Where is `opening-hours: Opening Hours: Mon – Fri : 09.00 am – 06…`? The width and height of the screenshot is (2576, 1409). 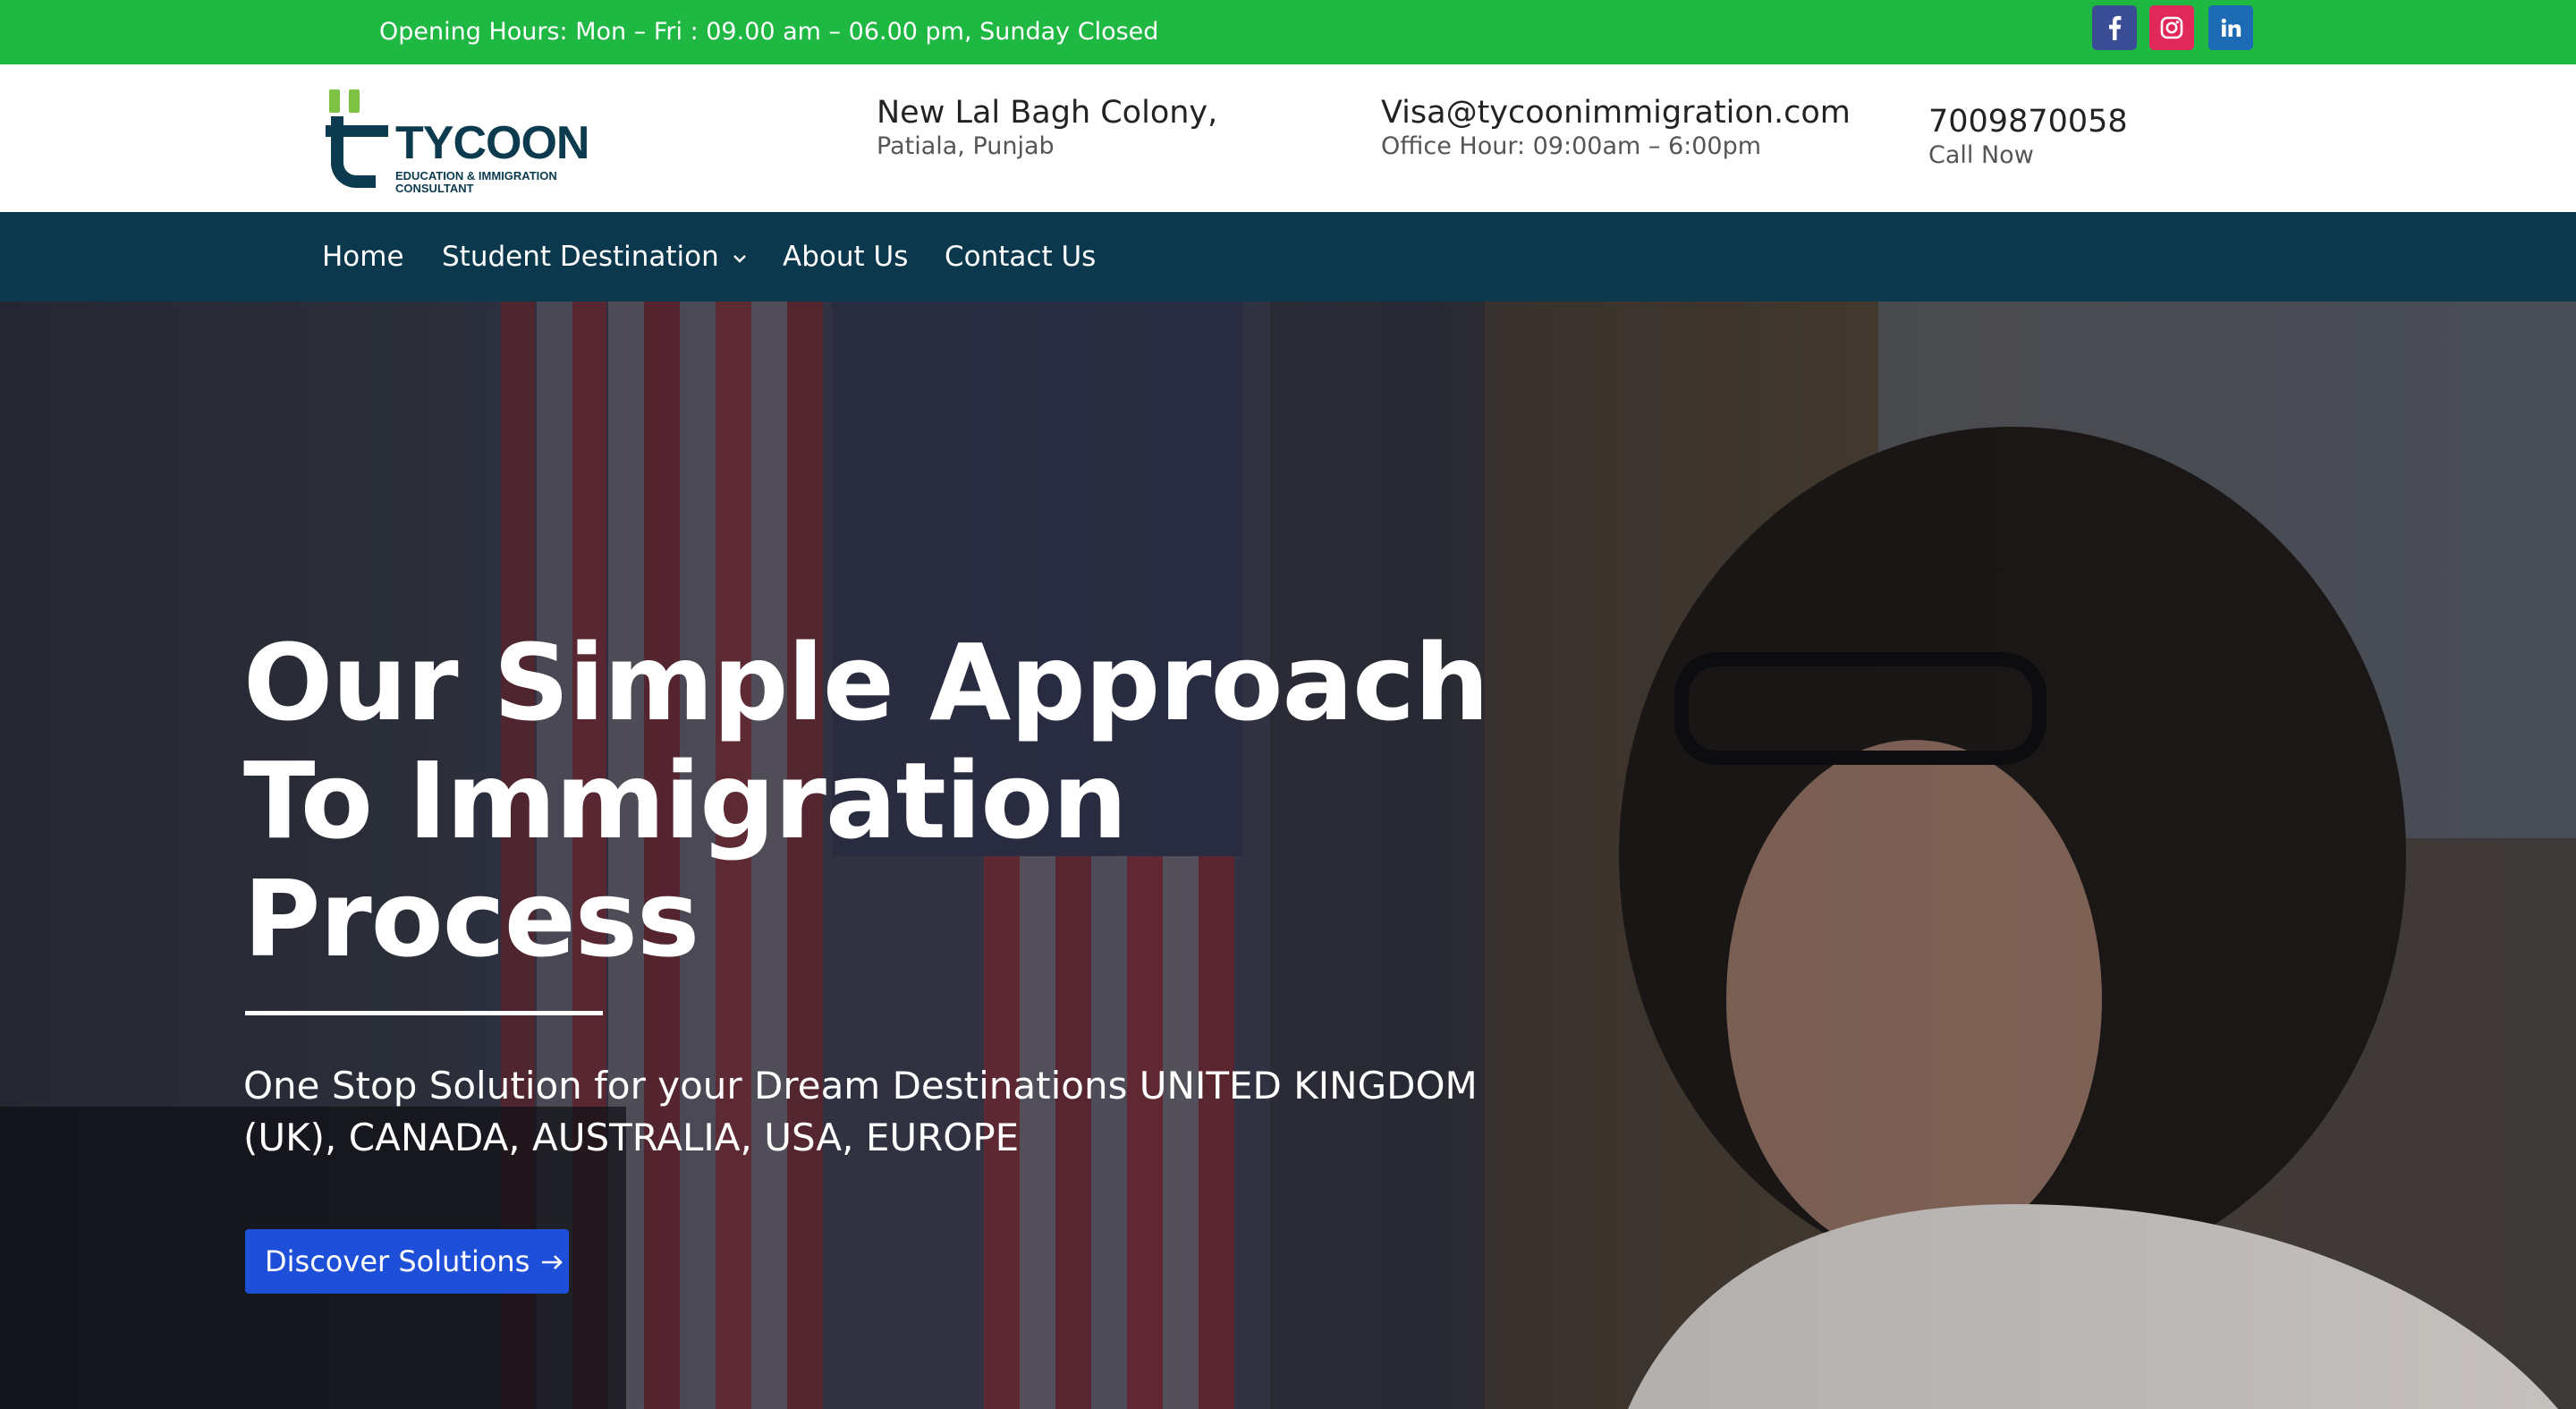 opening-hours: Opening Hours: Mon – Fri : 09.00 am – 06… is located at coordinates (769, 32).